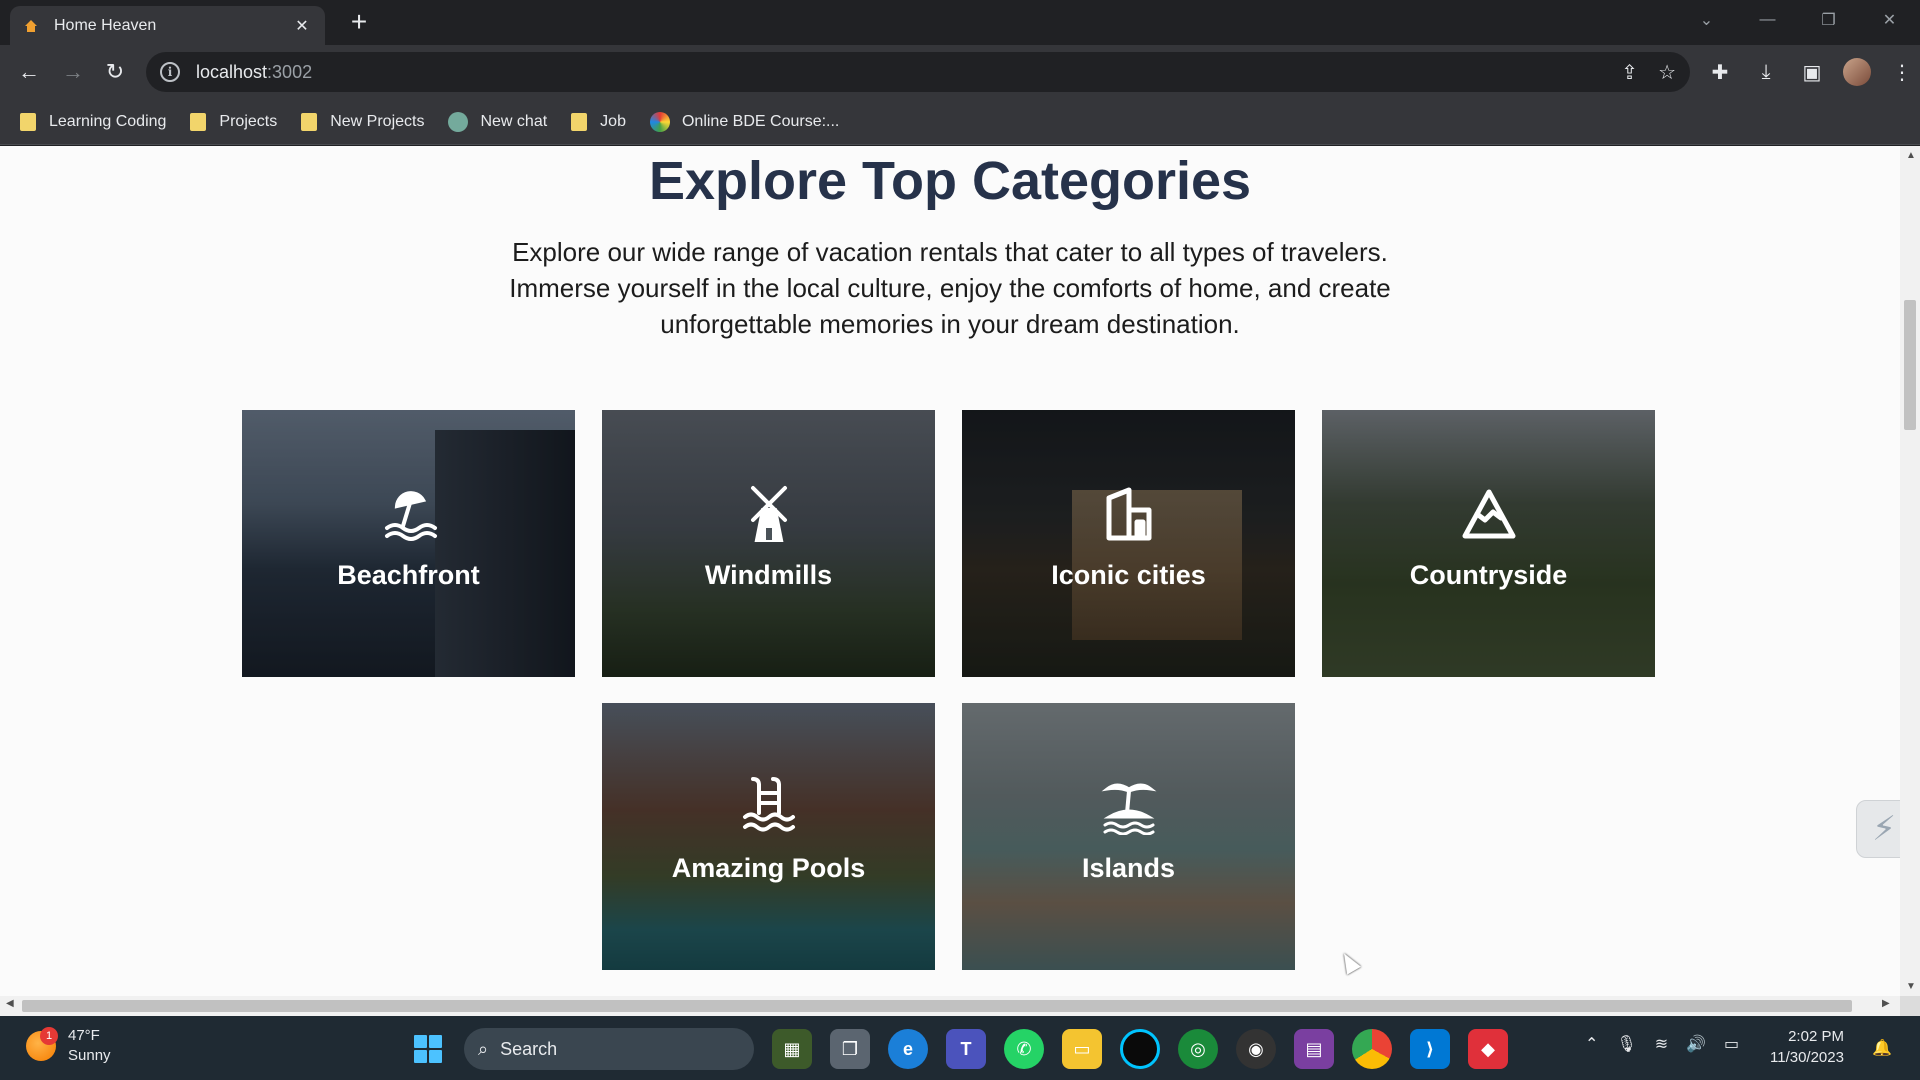  I want to click on weather-widget: 1 47°F Sunny, so click(68, 1046).